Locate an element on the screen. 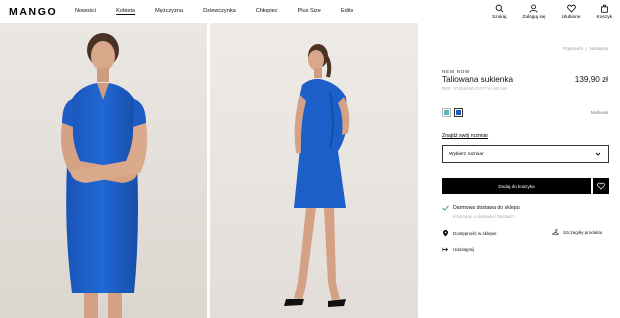 The width and height of the screenshot is (620, 318). share-link: Udostępnij is located at coordinates (458, 249).